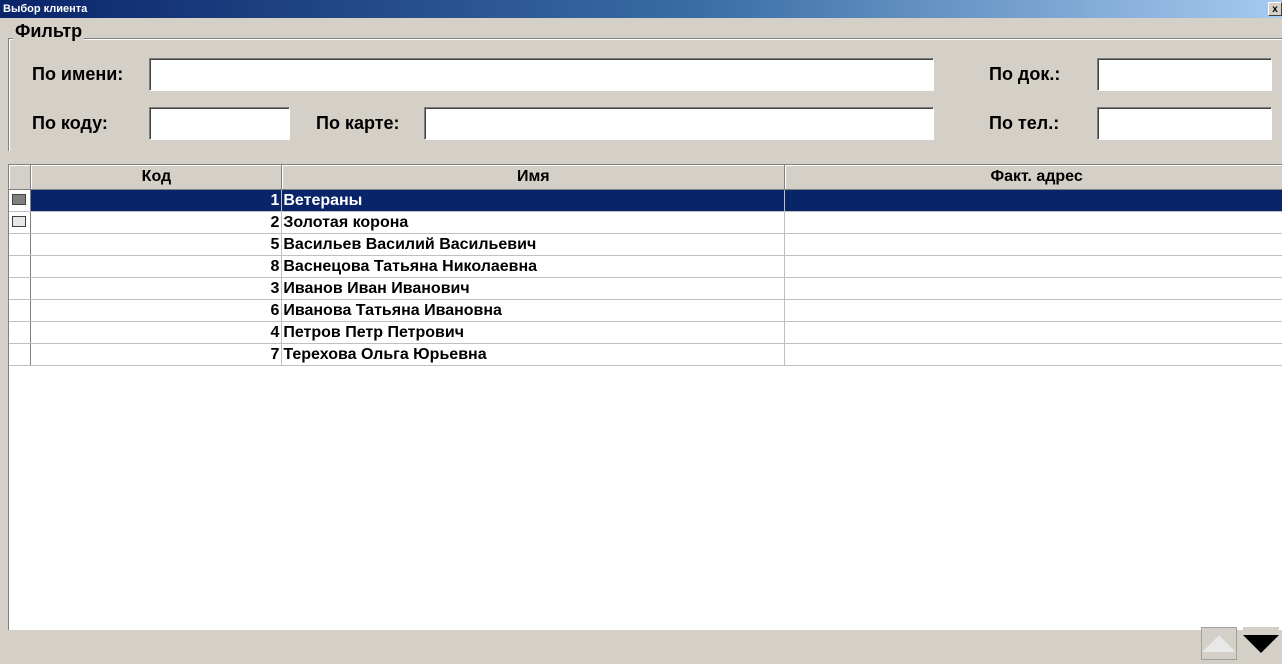 The image size is (1282, 664). I want to click on by-doc-input, so click(1184, 74).